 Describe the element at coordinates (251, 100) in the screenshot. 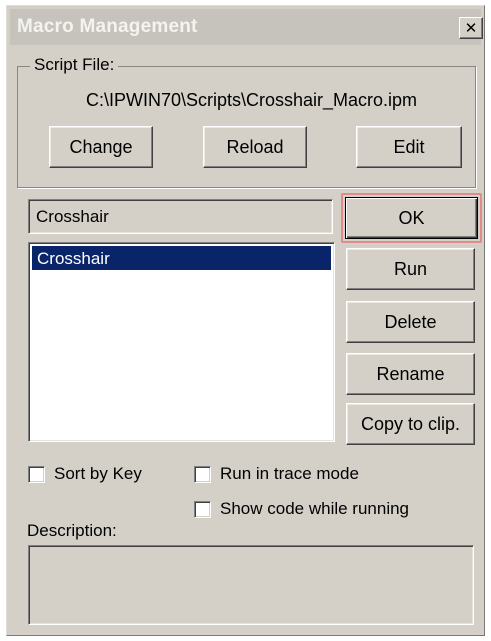

I see `script-file-path: C:\IPWIN70\Scripts\Crosshair_Macro.ipm` at that location.